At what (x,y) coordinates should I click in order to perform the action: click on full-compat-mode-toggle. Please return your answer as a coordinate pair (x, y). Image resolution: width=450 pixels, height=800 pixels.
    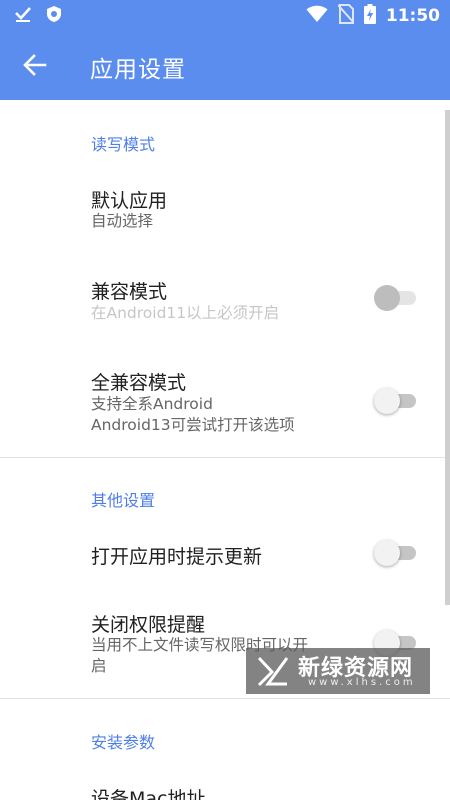
    Looking at the image, I should click on (396, 401).